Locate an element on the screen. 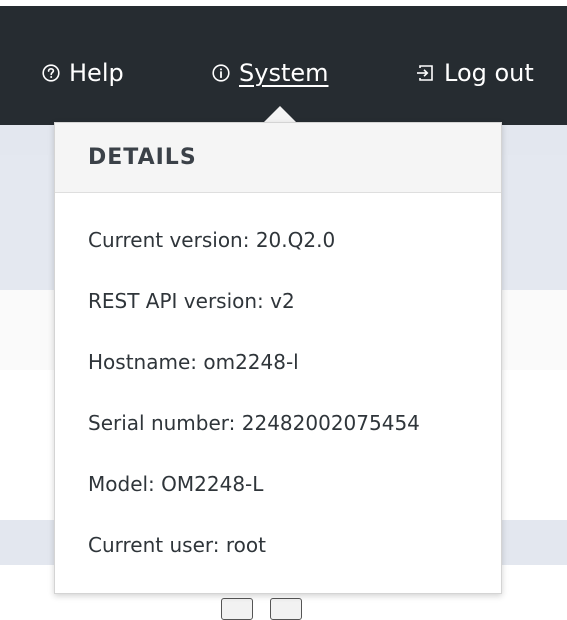  info-circle-icon is located at coordinates (221, 73).